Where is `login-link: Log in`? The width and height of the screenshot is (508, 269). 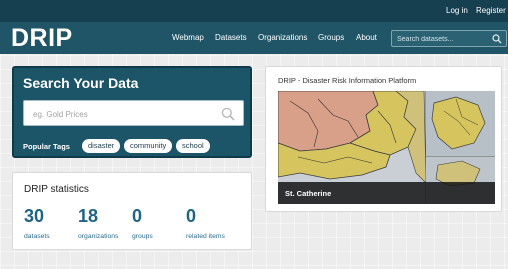
login-link: Log in is located at coordinates (457, 10).